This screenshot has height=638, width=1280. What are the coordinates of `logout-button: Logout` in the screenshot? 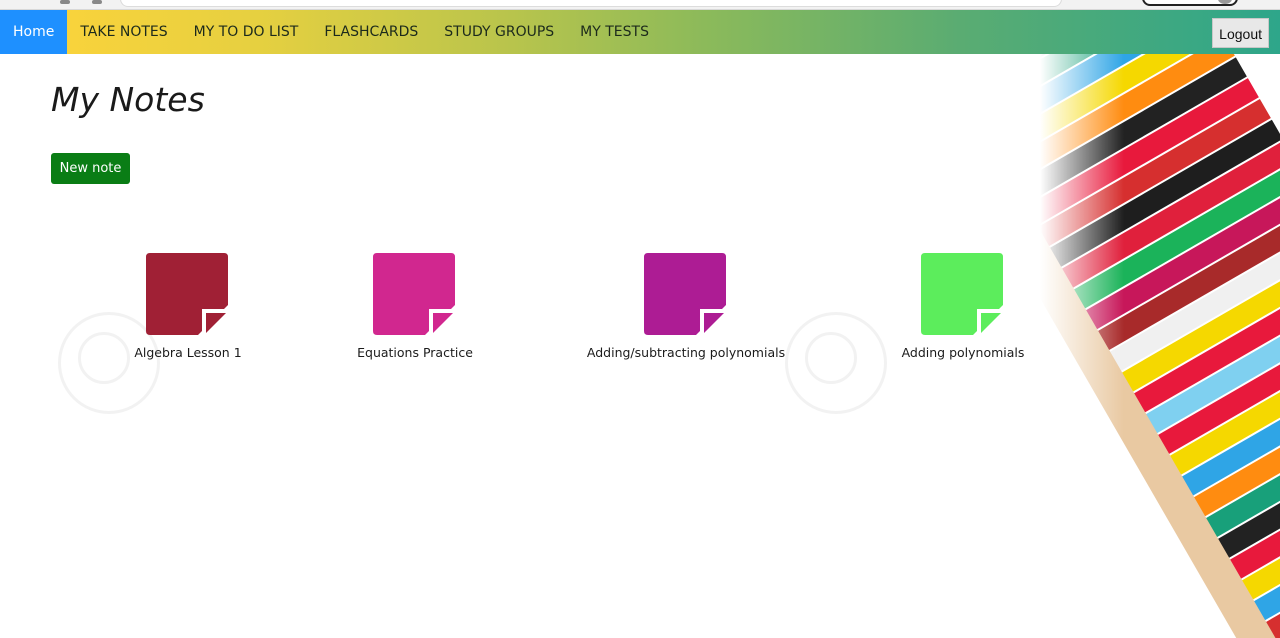 It's located at (1240, 33).